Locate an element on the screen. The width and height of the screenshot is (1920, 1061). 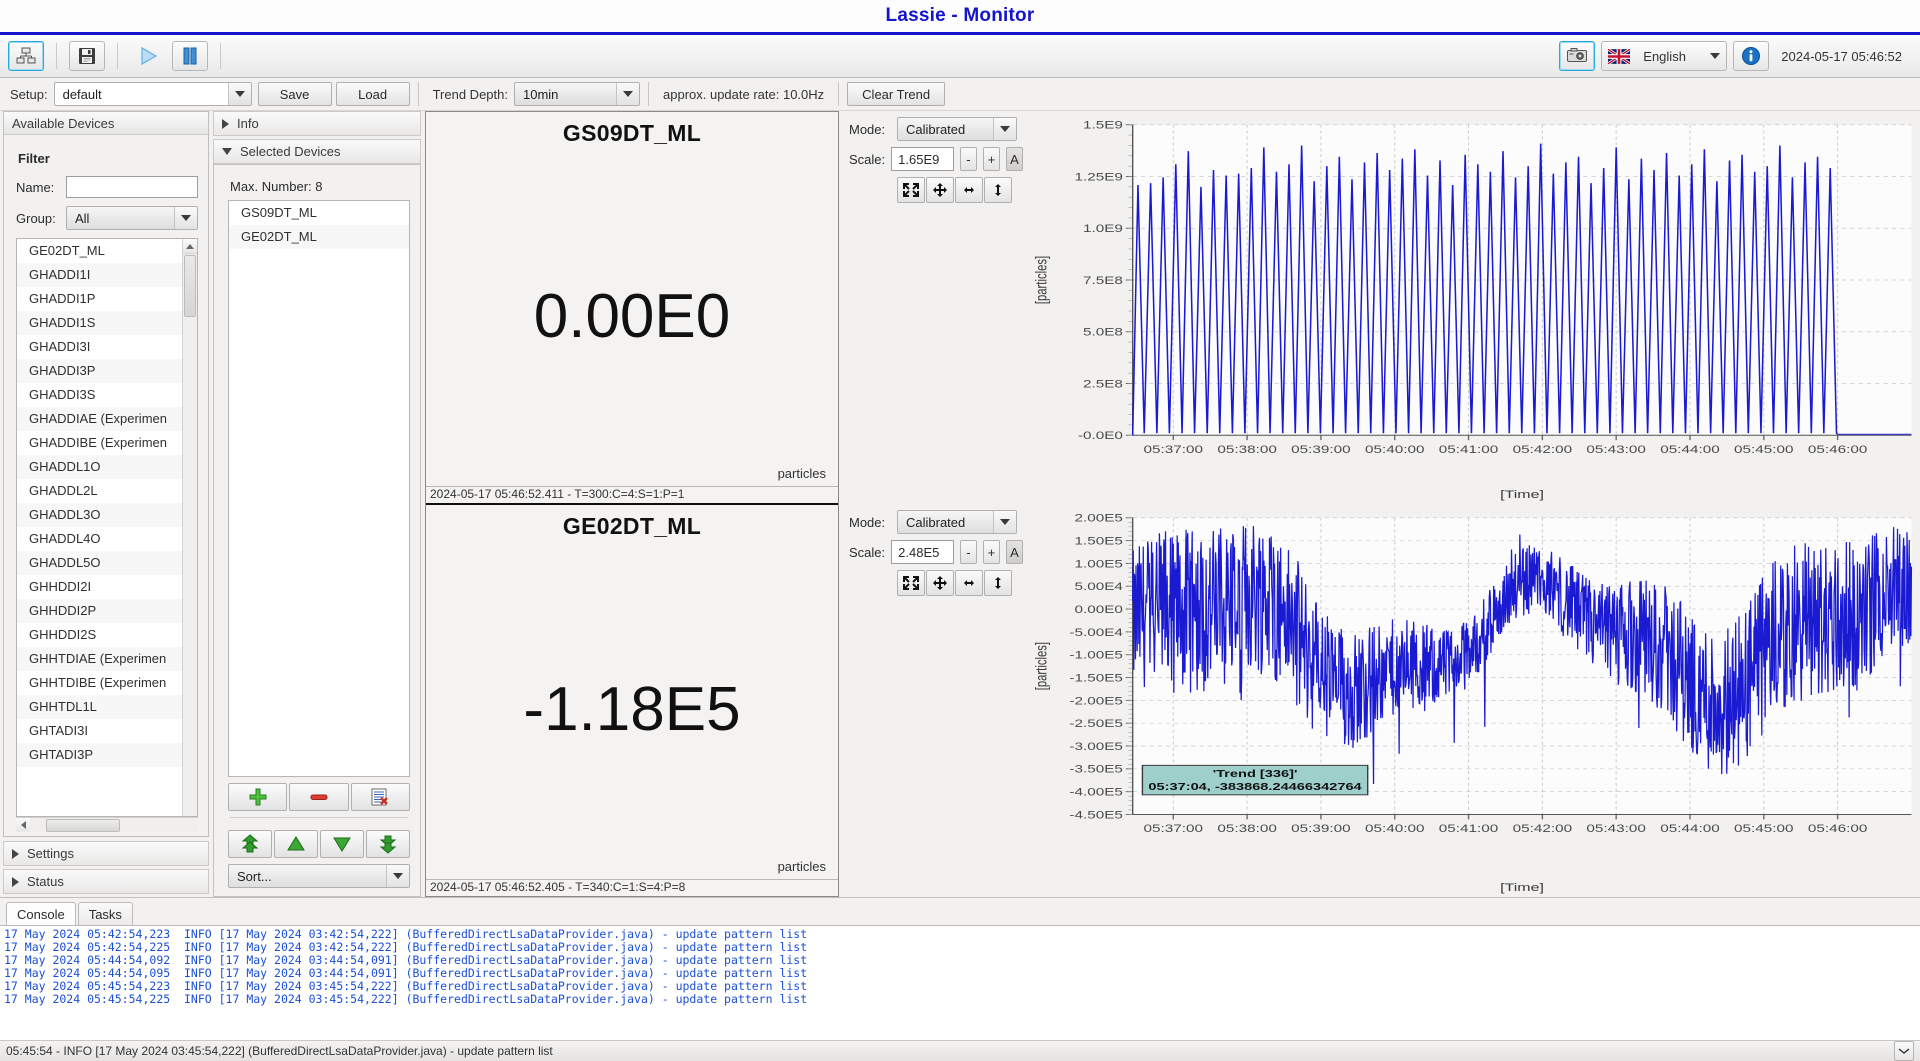
devices-tree-button is located at coordinates (26, 56).